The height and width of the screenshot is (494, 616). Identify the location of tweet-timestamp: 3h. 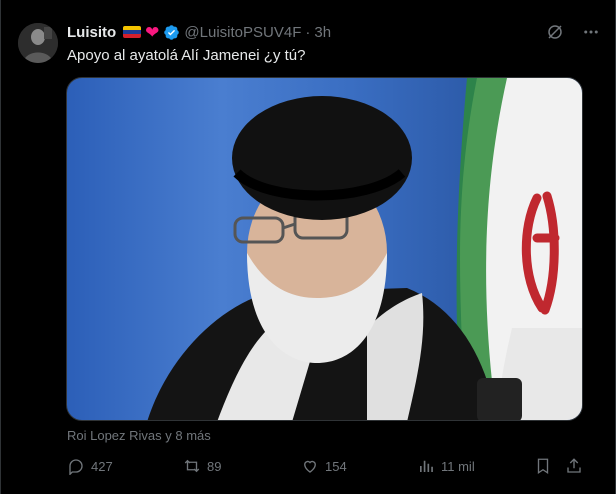
(322, 32).